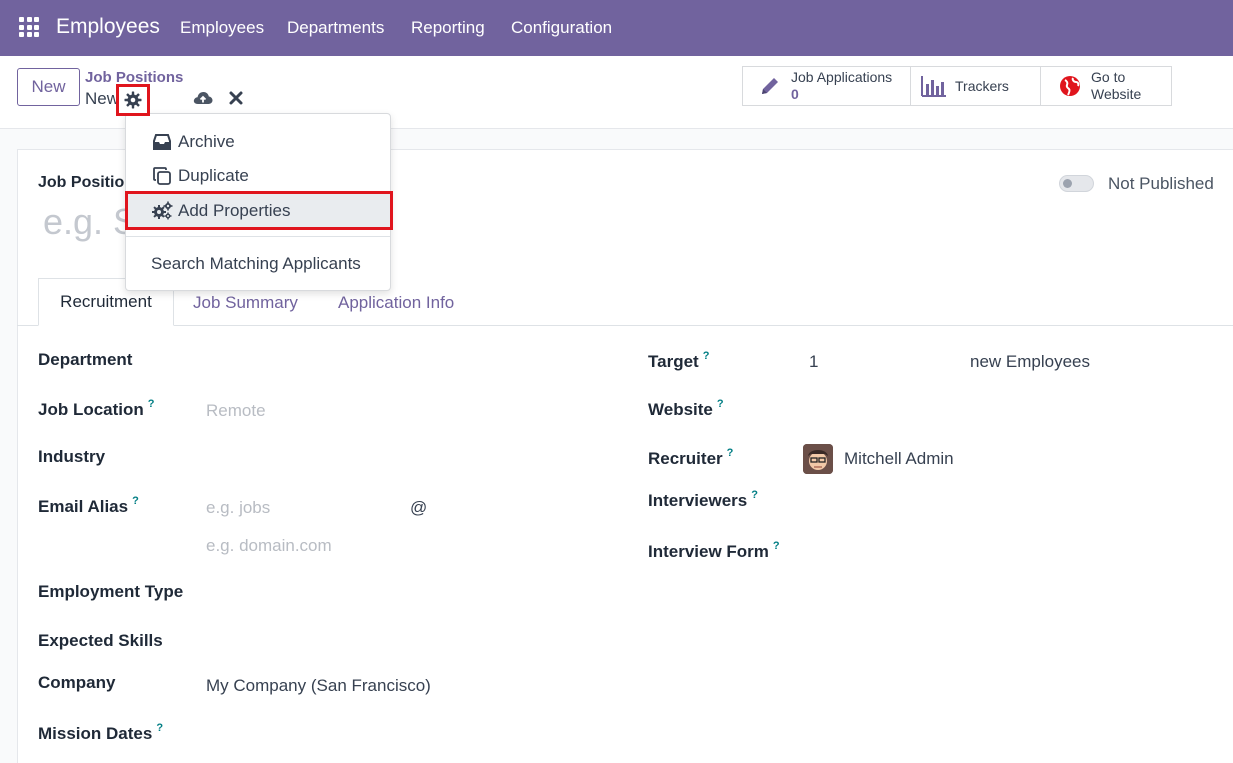  I want to click on job-position-input: e.g. S, so click(90, 222).